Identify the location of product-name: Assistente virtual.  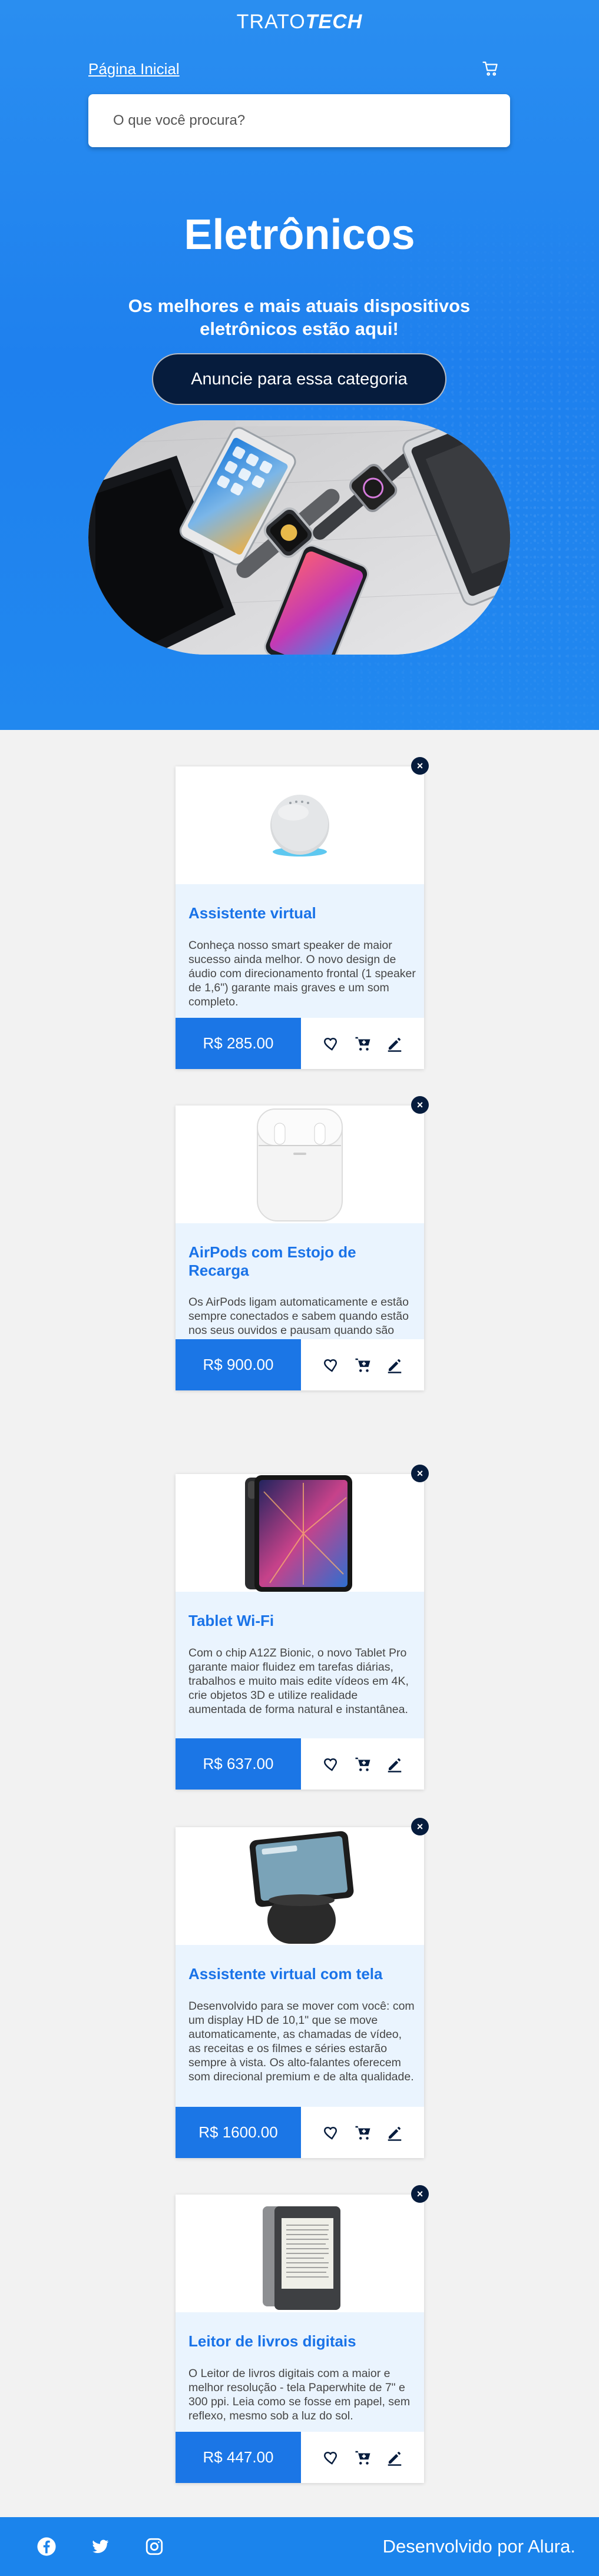
(252, 913).